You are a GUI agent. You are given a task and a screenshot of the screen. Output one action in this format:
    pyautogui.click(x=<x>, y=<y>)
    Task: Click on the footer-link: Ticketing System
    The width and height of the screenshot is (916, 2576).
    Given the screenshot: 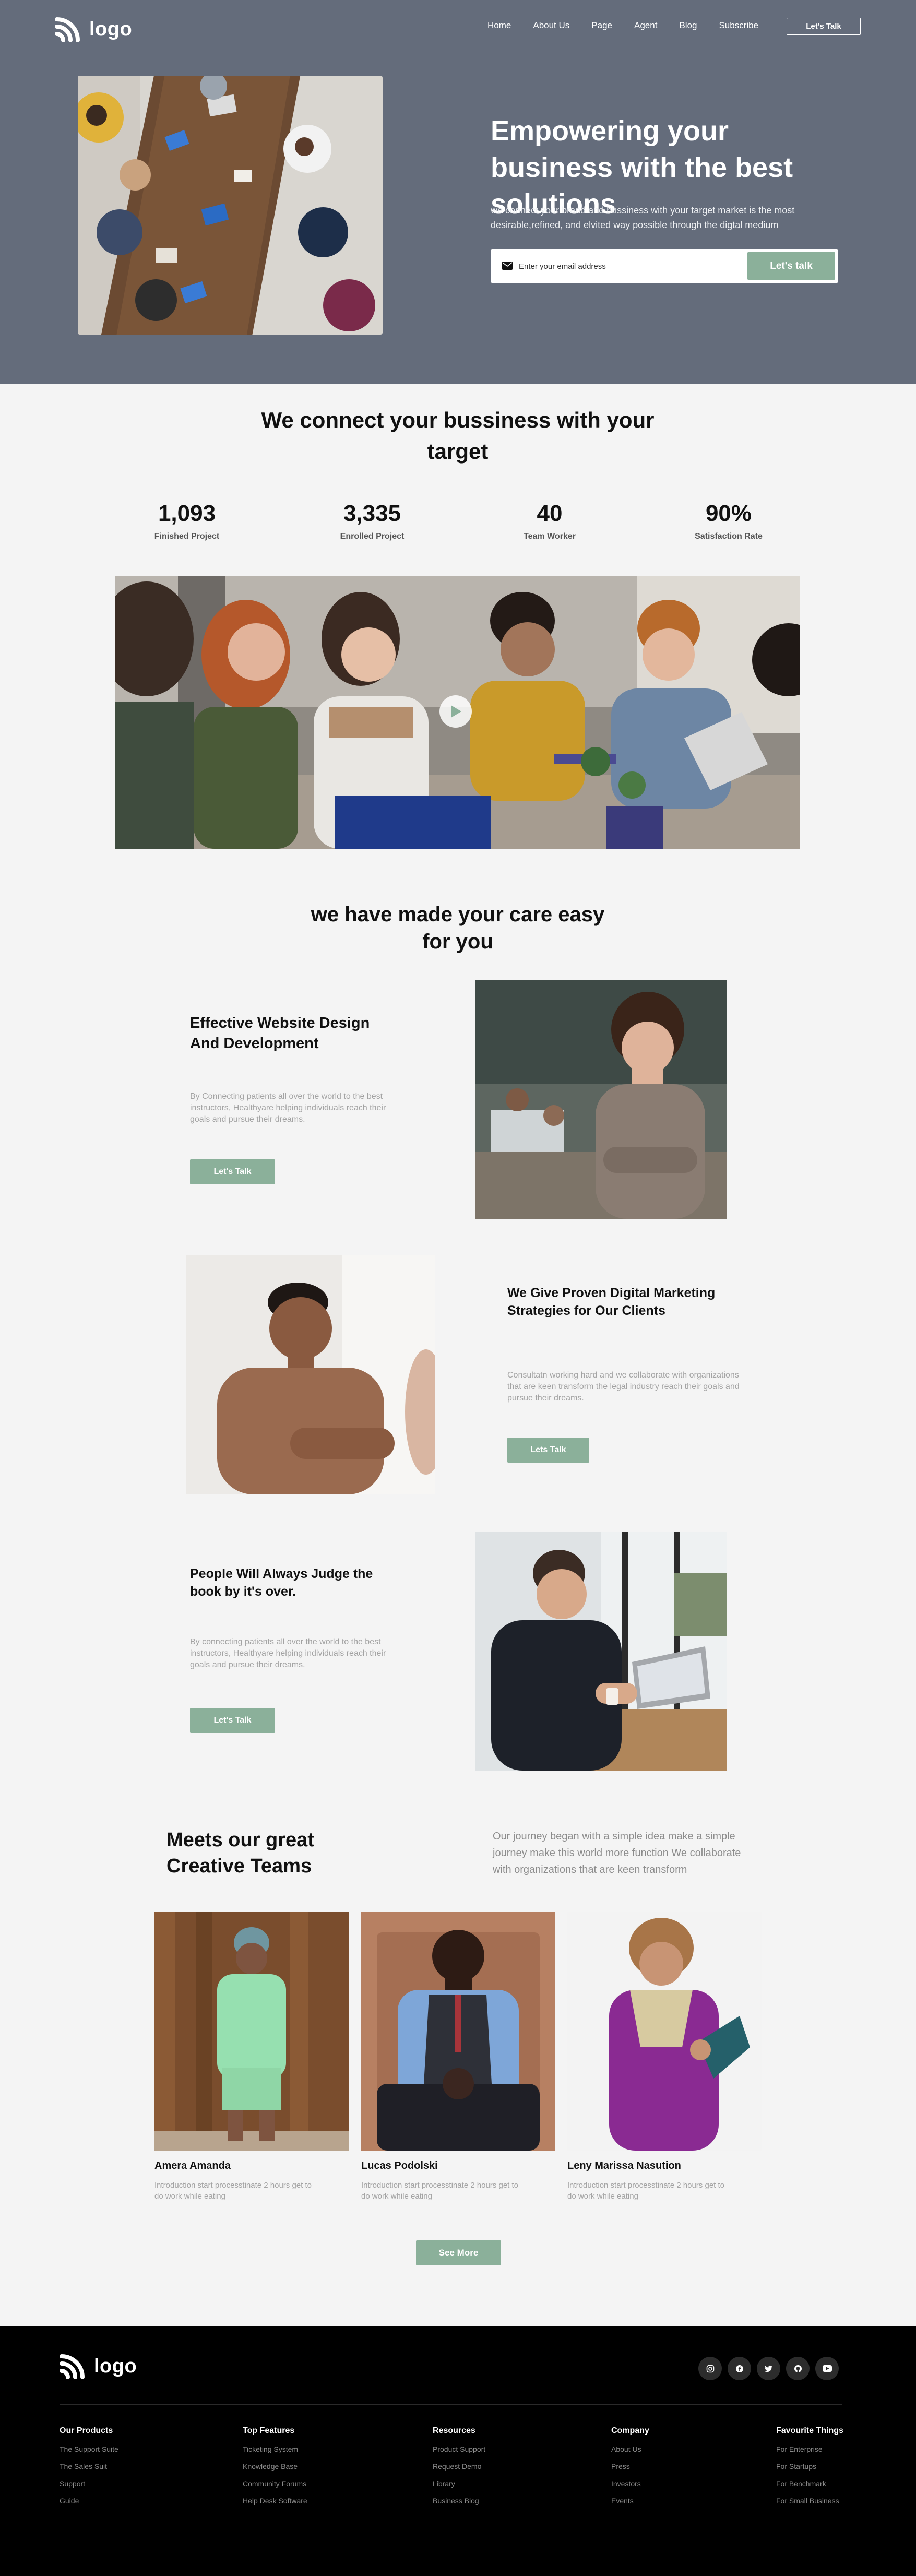 What is the action you would take?
    pyautogui.click(x=275, y=2449)
    